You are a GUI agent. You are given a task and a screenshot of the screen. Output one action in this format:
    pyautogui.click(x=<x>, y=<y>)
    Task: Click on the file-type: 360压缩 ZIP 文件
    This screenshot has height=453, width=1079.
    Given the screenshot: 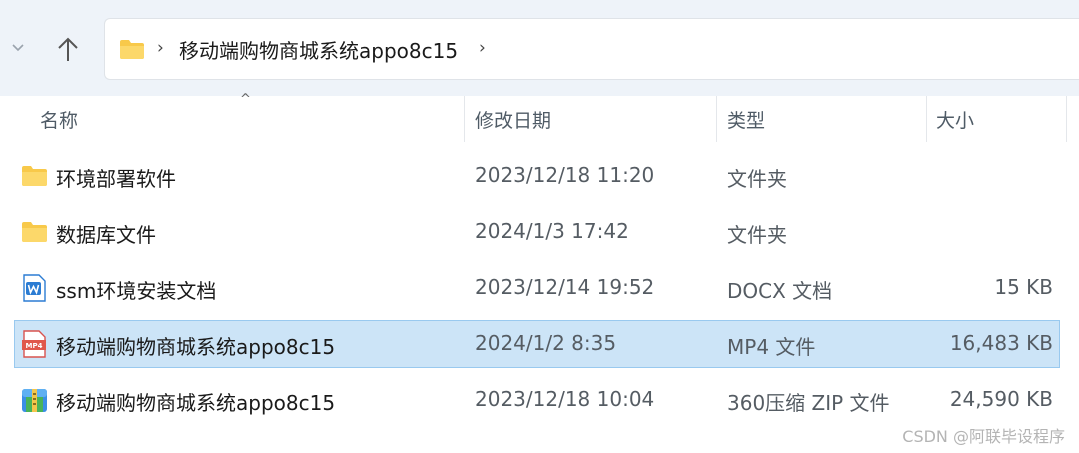 What is the action you would take?
    pyautogui.click(x=808, y=403)
    